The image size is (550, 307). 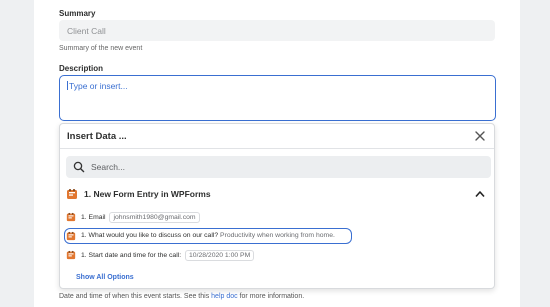 I want to click on item-label: 1. Start date and time for the call:, so click(x=131, y=255).